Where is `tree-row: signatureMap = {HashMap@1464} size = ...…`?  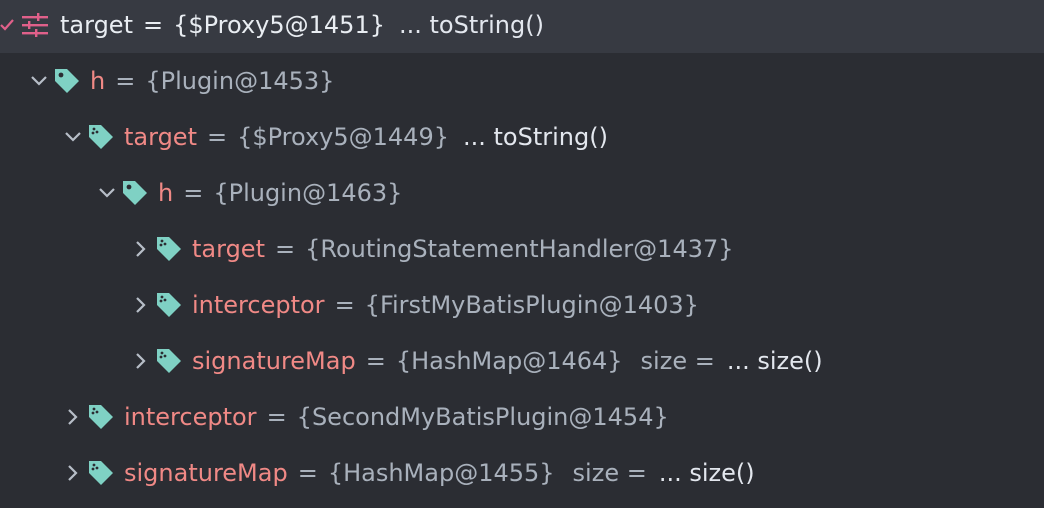
tree-row: signatureMap = {HashMap@1464} size = ...… is located at coordinates (522, 361).